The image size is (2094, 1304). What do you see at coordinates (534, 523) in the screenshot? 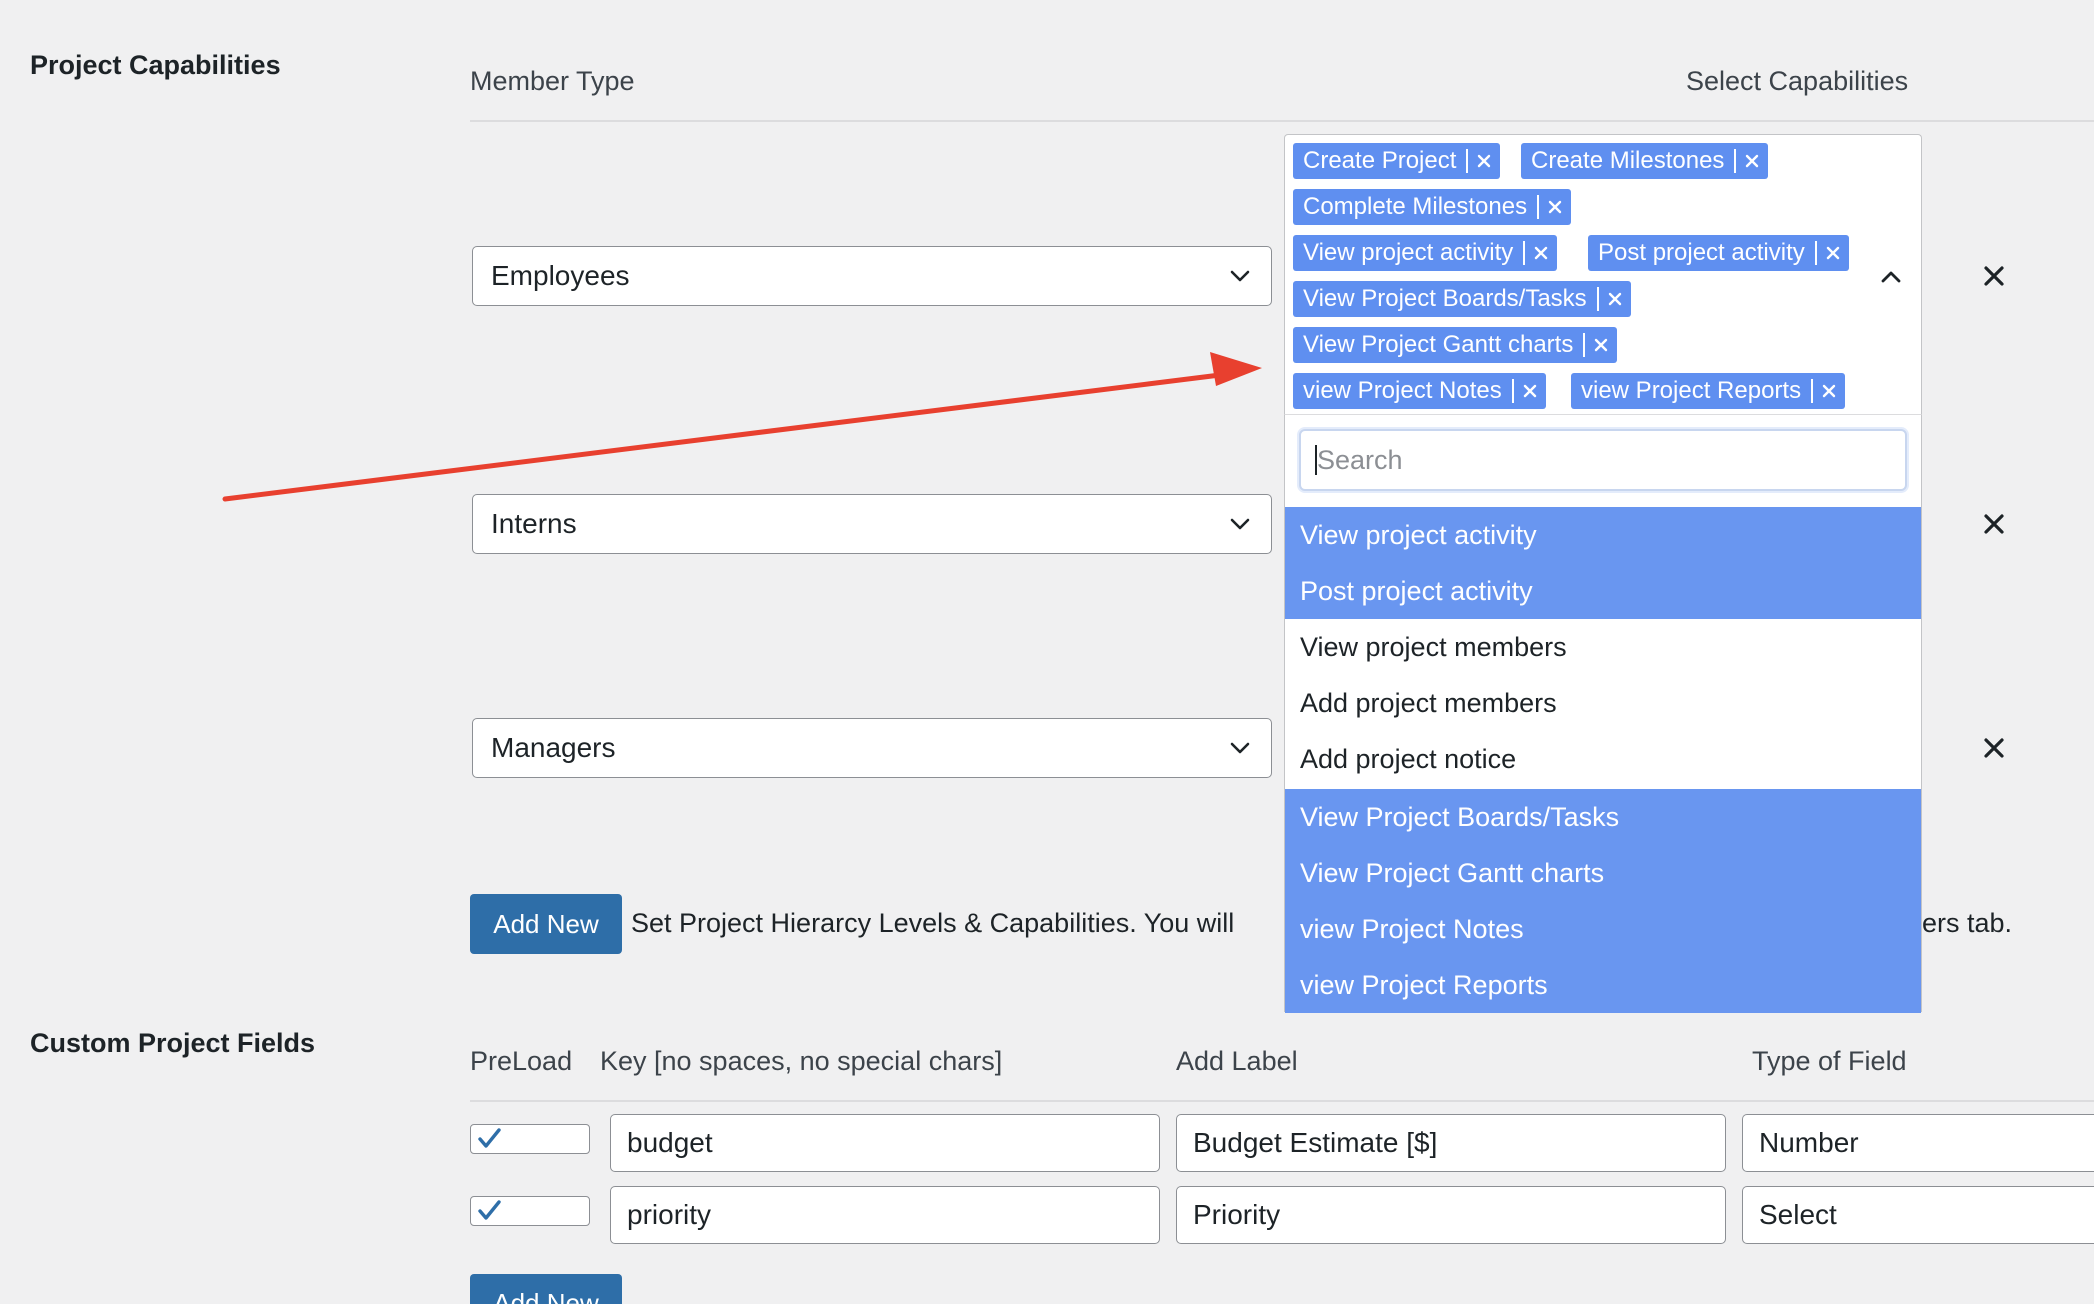
I see `member-type-value: Interns` at bounding box center [534, 523].